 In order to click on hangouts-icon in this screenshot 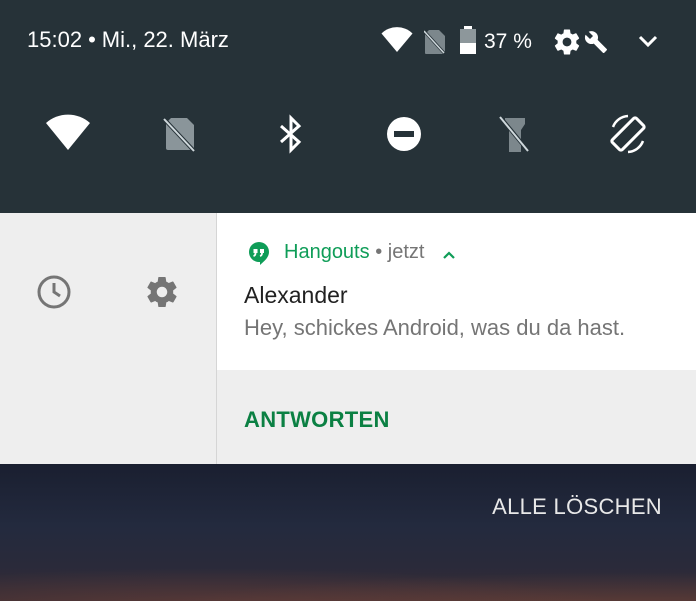, I will do `click(259, 253)`.